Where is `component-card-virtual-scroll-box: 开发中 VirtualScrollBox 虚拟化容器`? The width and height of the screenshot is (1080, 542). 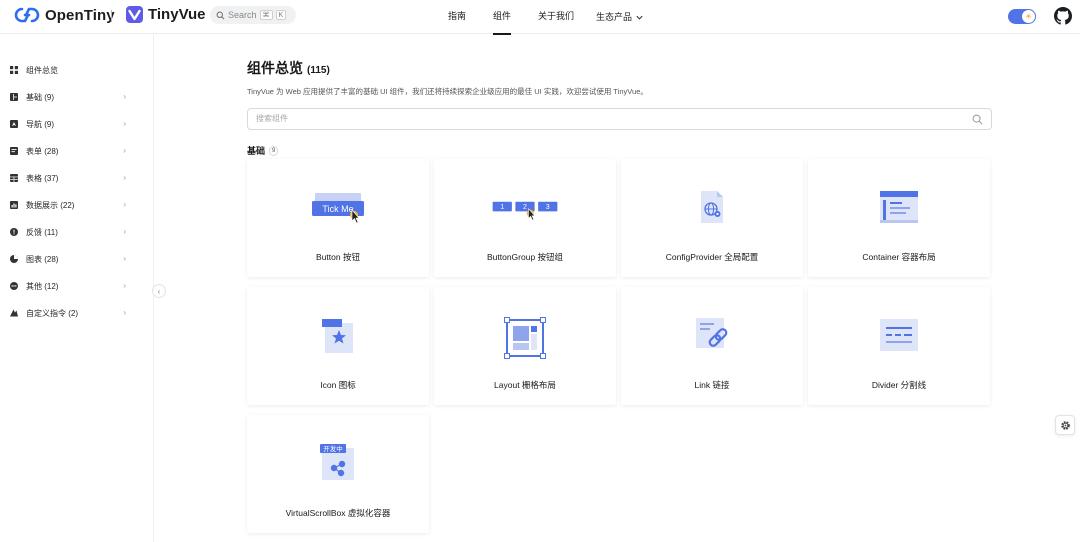
component-card-virtual-scroll-box: 开发中 VirtualScrollBox 虚拟化容器 is located at coordinates (338, 474).